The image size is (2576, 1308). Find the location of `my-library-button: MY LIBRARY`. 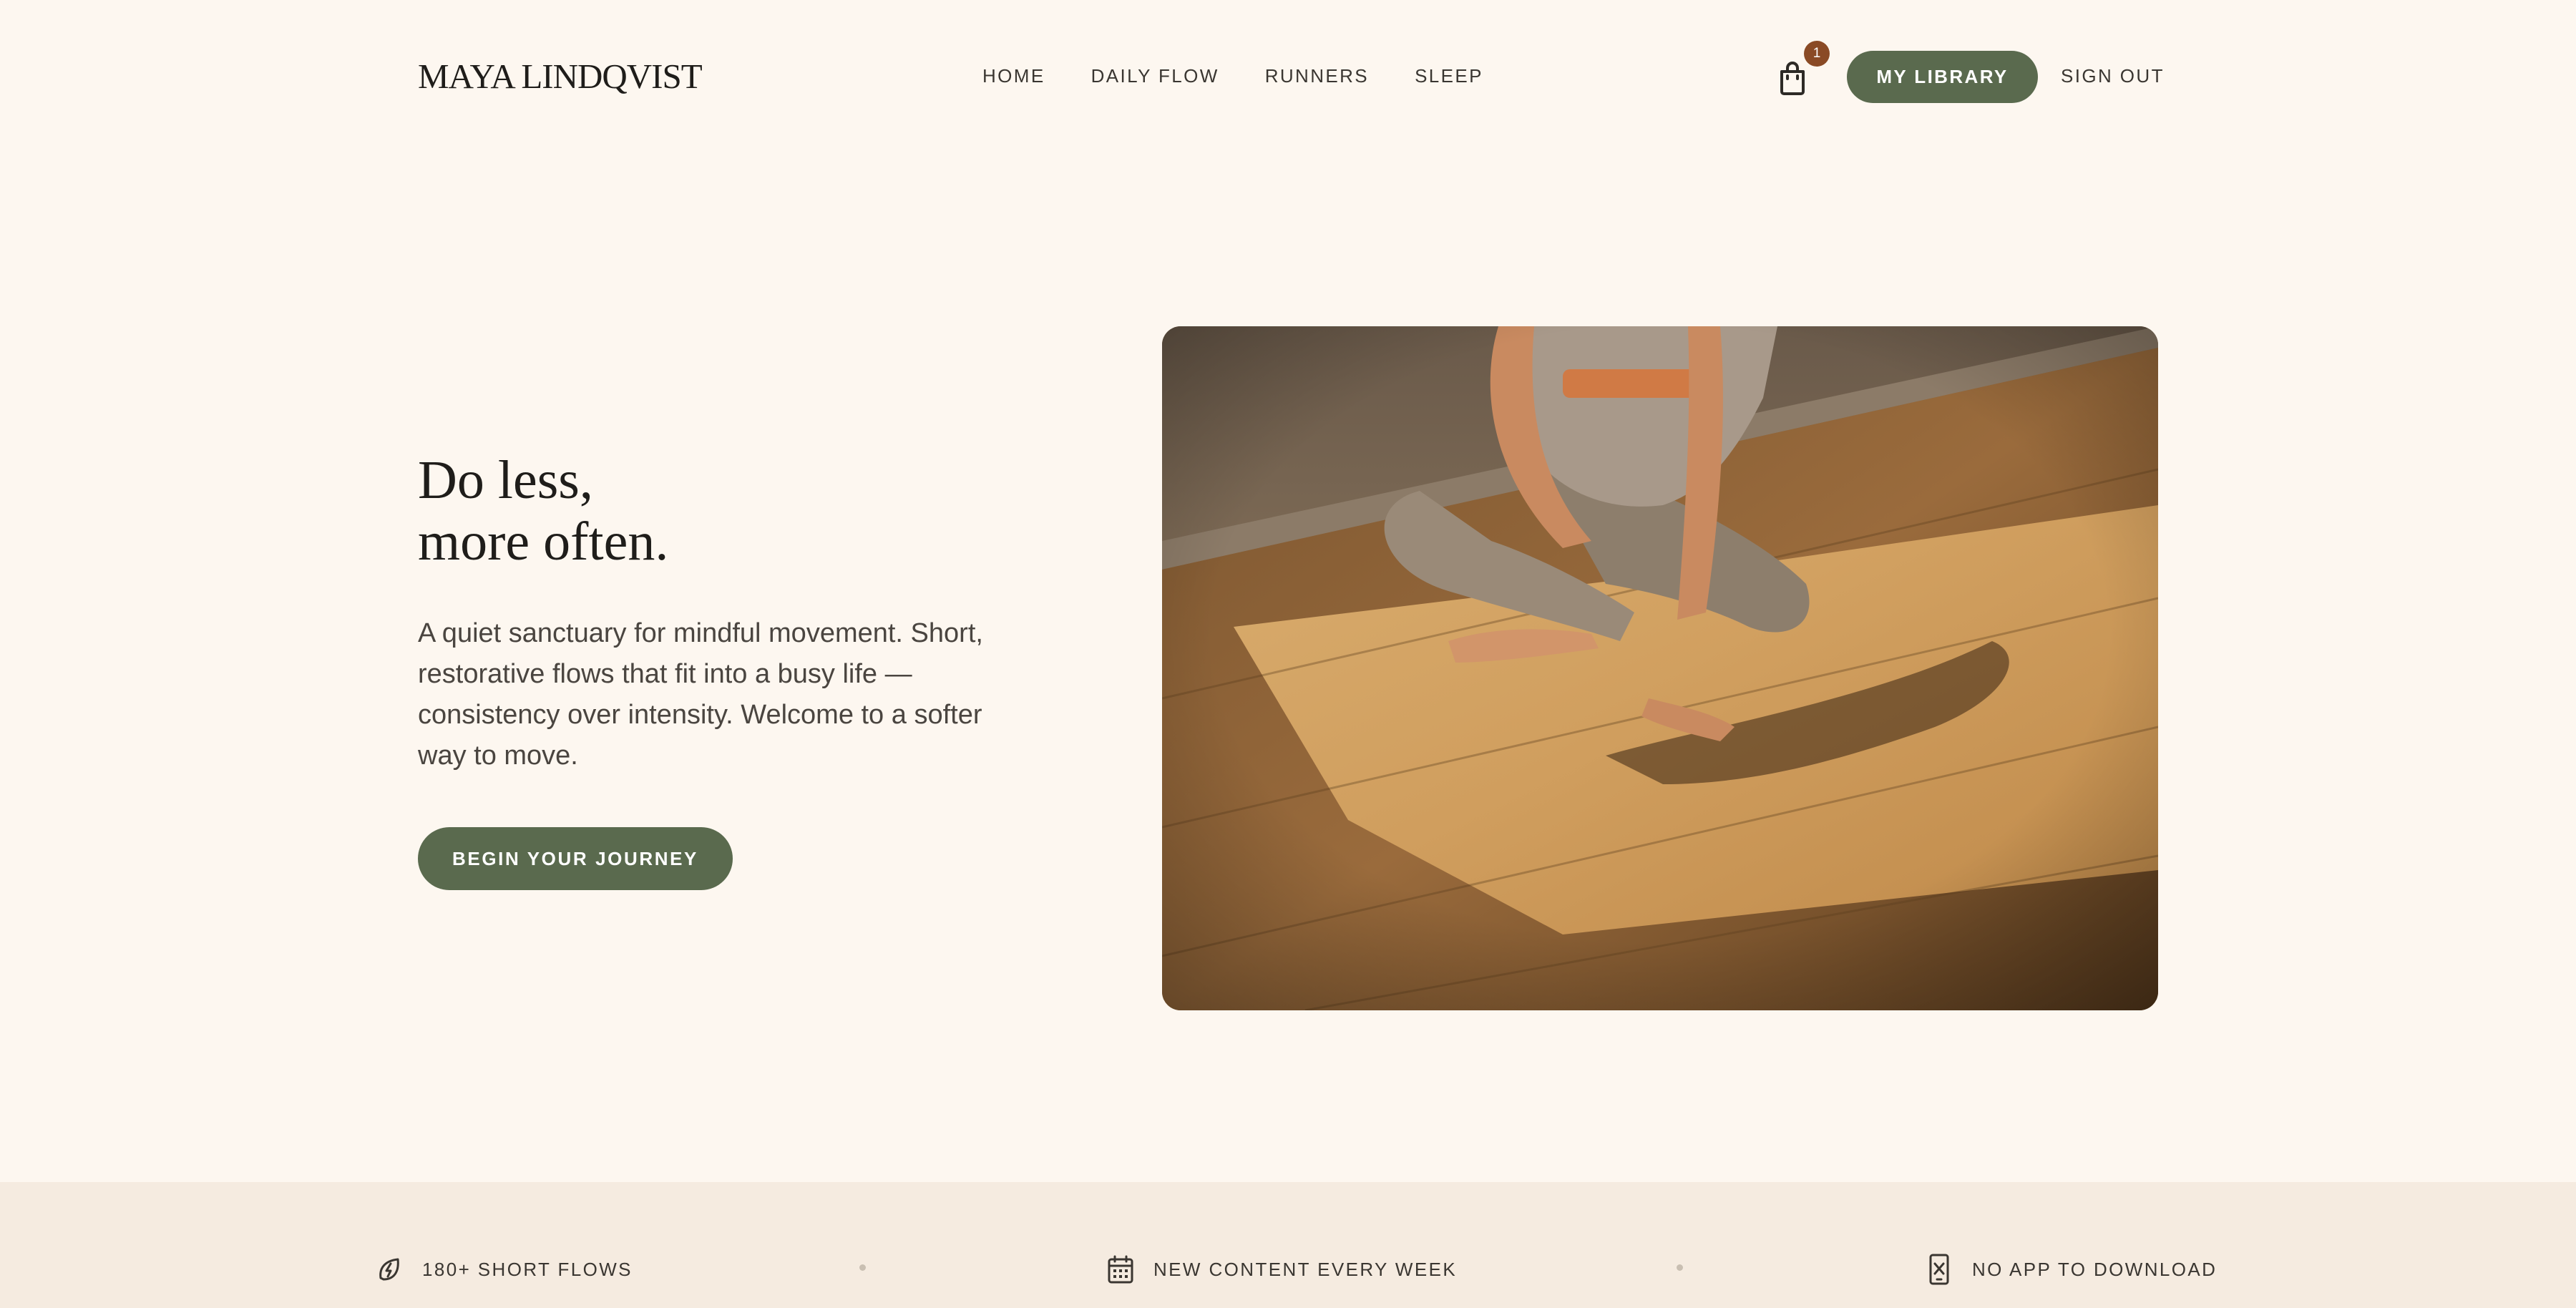

my-library-button: MY LIBRARY is located at coordinates (1942, 77).